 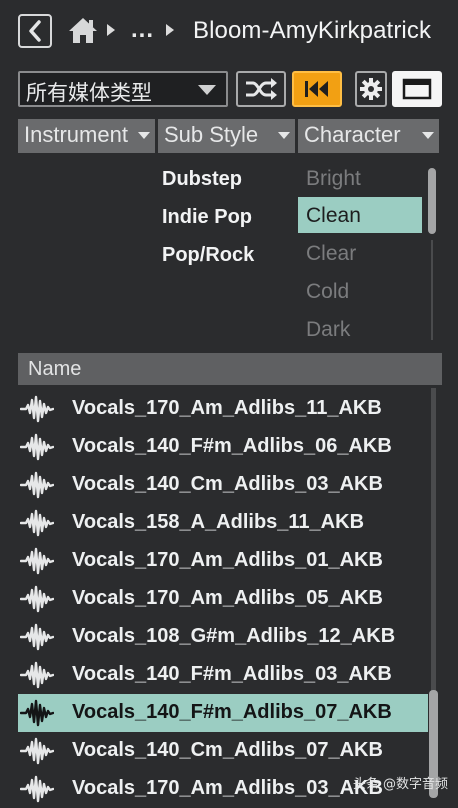 What do you see at coordinates (227, 560) in the screenshot?
I see `list-item-label: Vocals_170_Am_Adlibs_01_AKB` at bounding box center [227, 560].